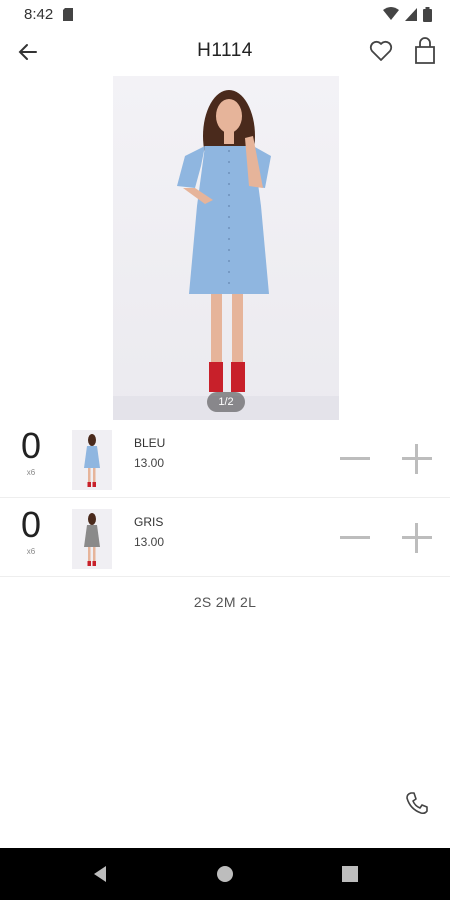 The image size is (450, 900). What do you see at coordinates (100, 874) in the screenshot?
I see `nav-back-icon` at bounding box center [100, 874].